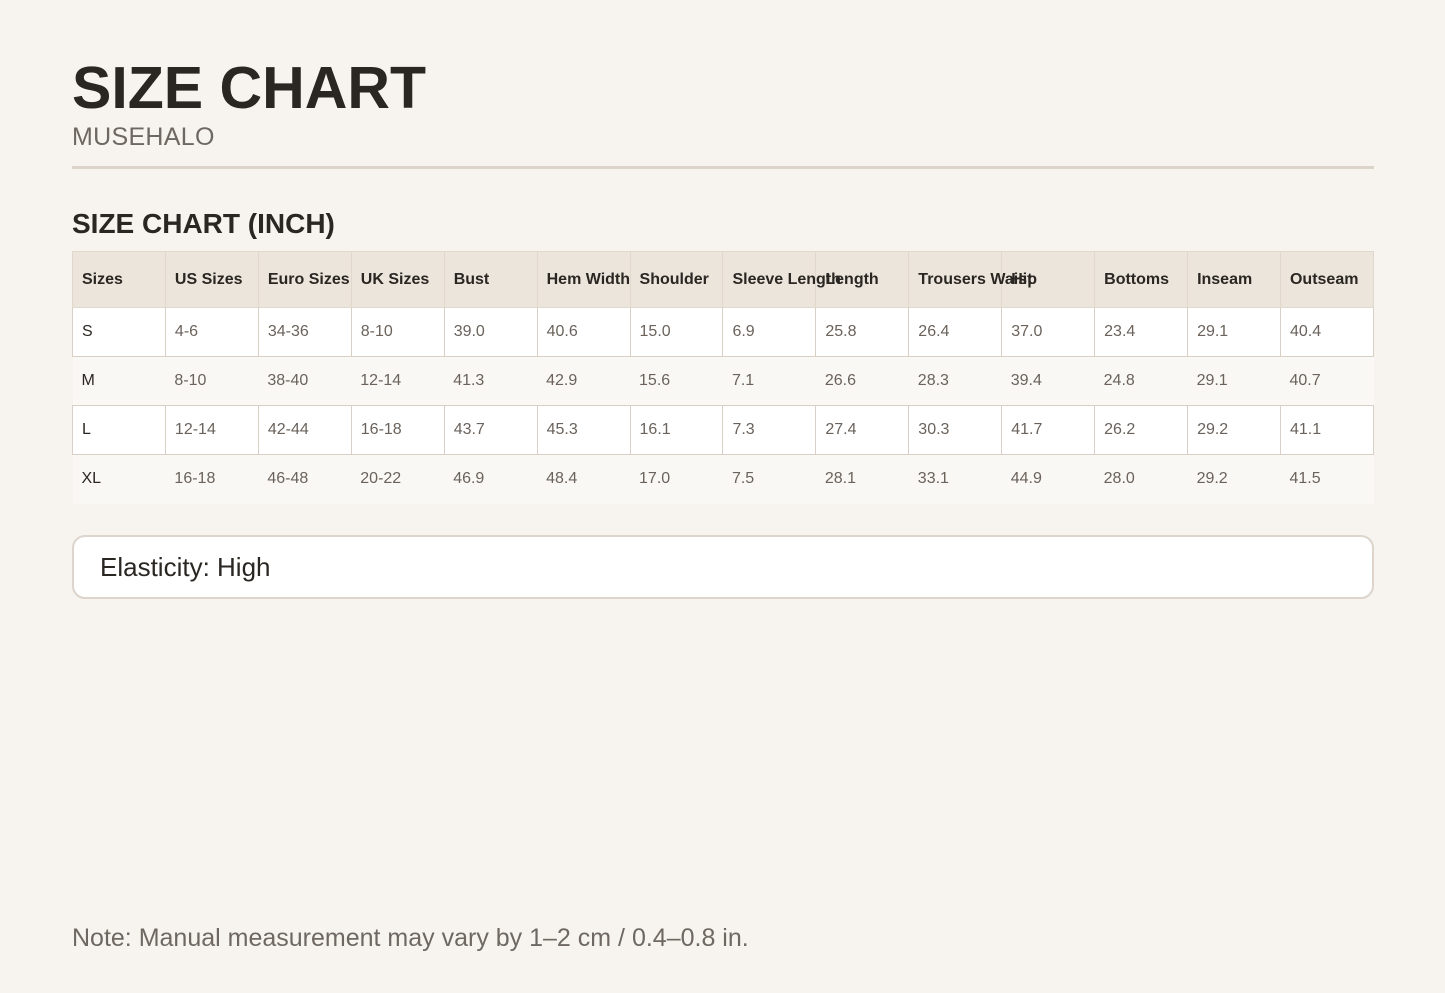 This screenshot has height=993, width=1445. I want to click on table-cell: 39.0, so click(490, 332).